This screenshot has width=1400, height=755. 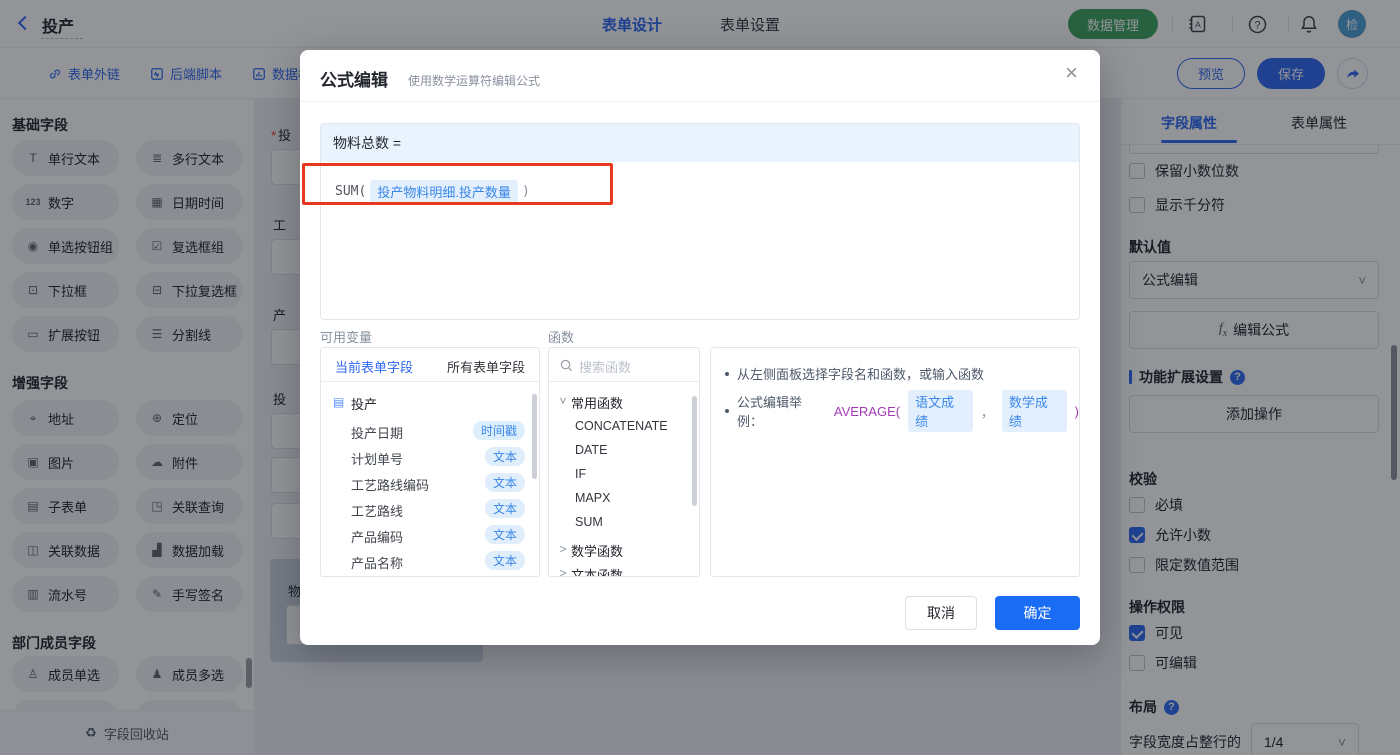 What do you see at coordinates (354, 80) in the screenshot?
I see `modal-title: 公式编辑` at bounding box center [354, 80].